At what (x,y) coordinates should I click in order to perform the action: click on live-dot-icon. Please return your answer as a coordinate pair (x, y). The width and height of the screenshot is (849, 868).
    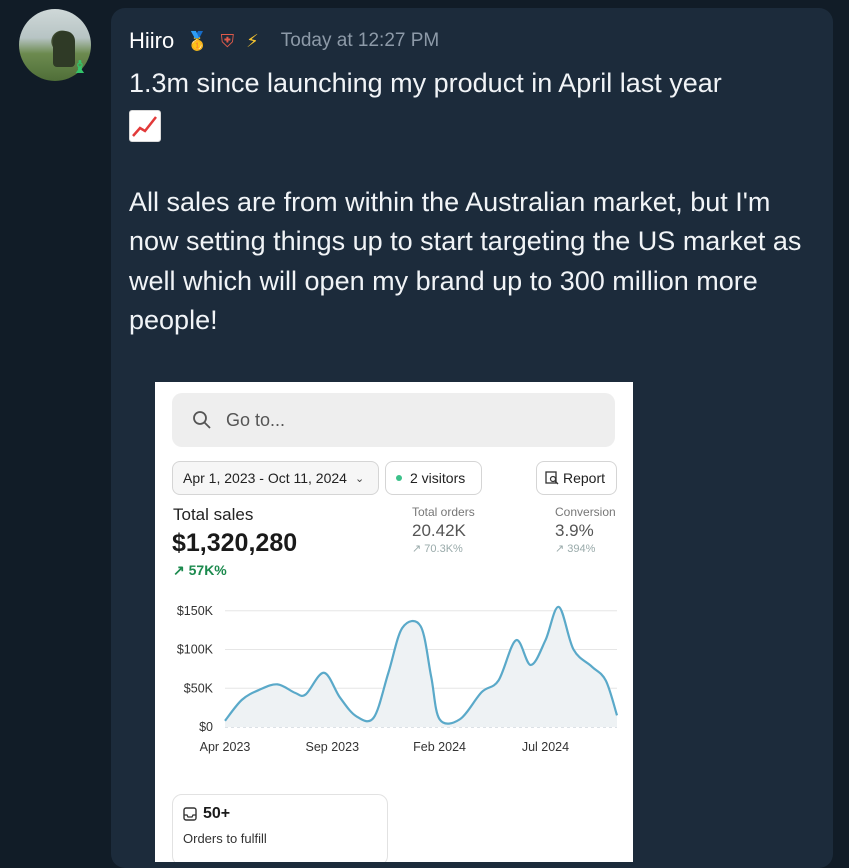
    Looking at the image, I should click on (399, 478).